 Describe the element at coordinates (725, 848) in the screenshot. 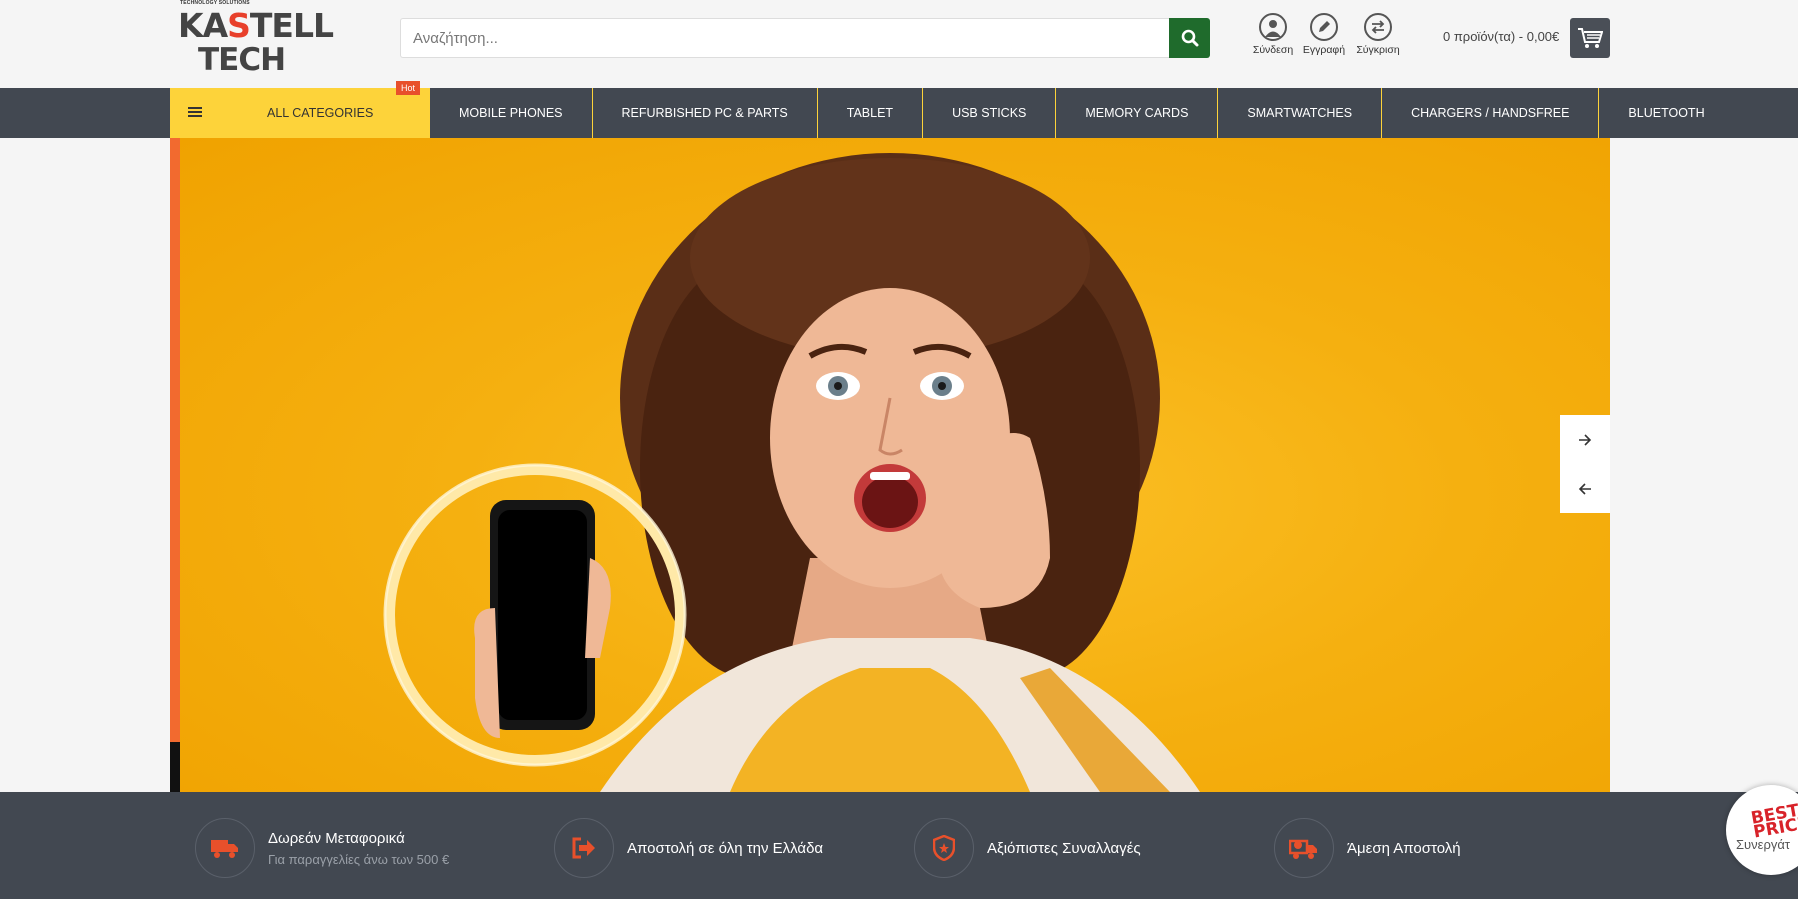

I see `feature-title: Αποστολή σε όλη την Ελλάδα` at that location.